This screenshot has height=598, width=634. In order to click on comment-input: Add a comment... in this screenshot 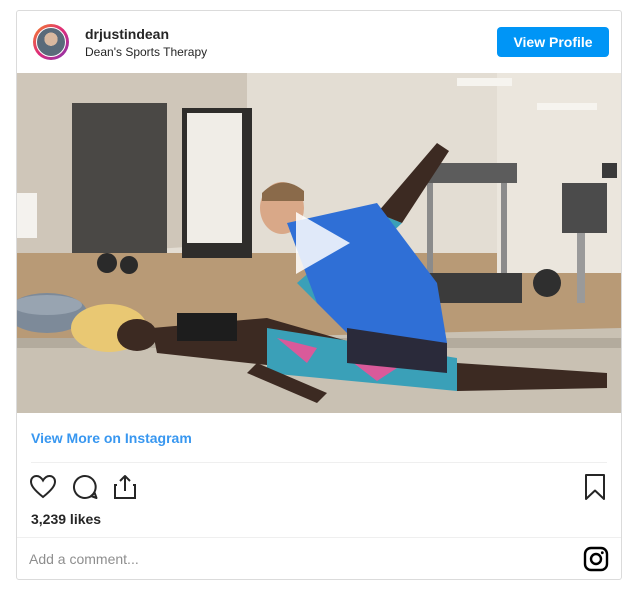, I will do `click(84, 559)`.